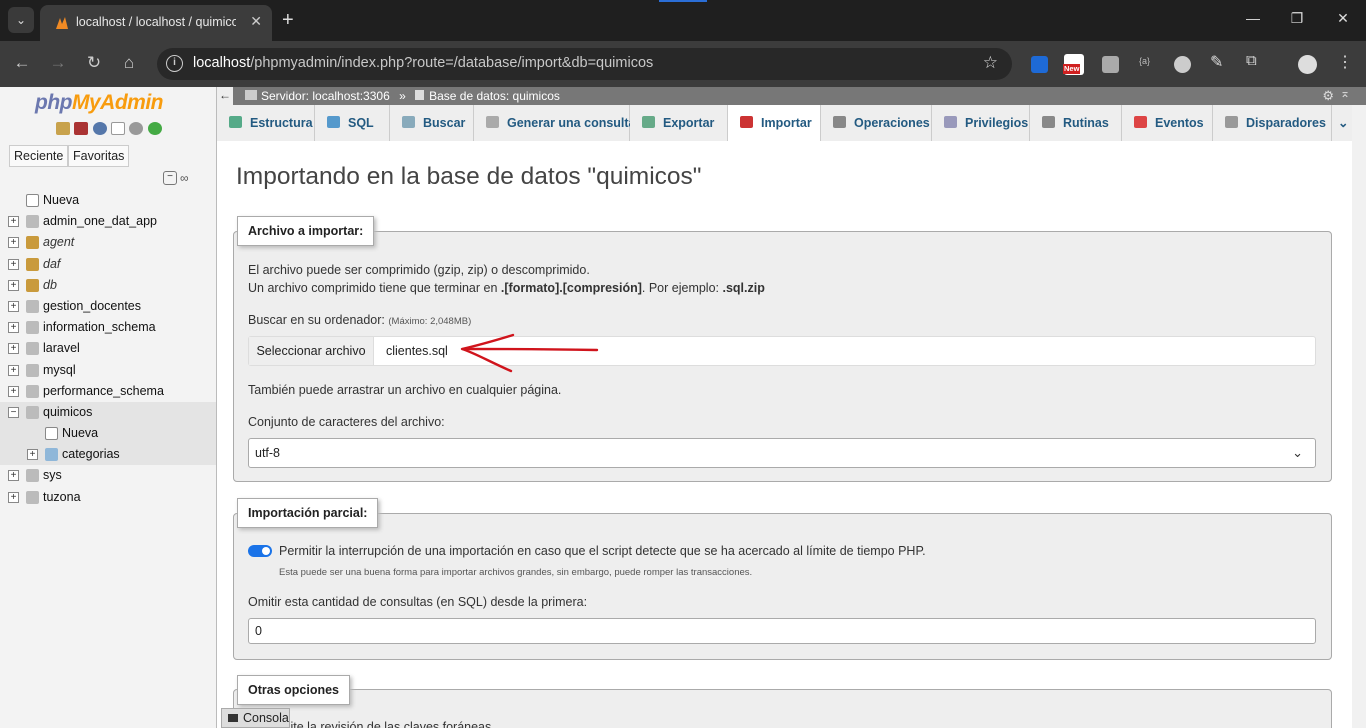 This screenshot has height=728, width=1366. Describe the element at coordinates (679, 123) in the screenshot. I see `tab-exportar: Exportar` at that location.